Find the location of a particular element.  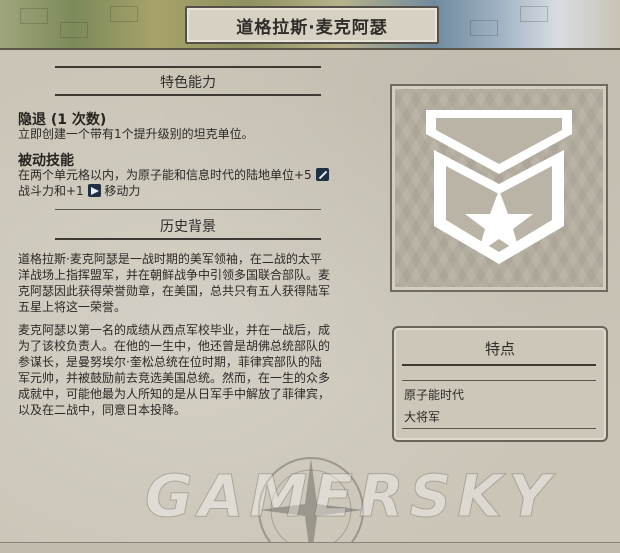

leader-name: 道格拉斯·麦克阿瑟 is located at coordinates (312, 27).